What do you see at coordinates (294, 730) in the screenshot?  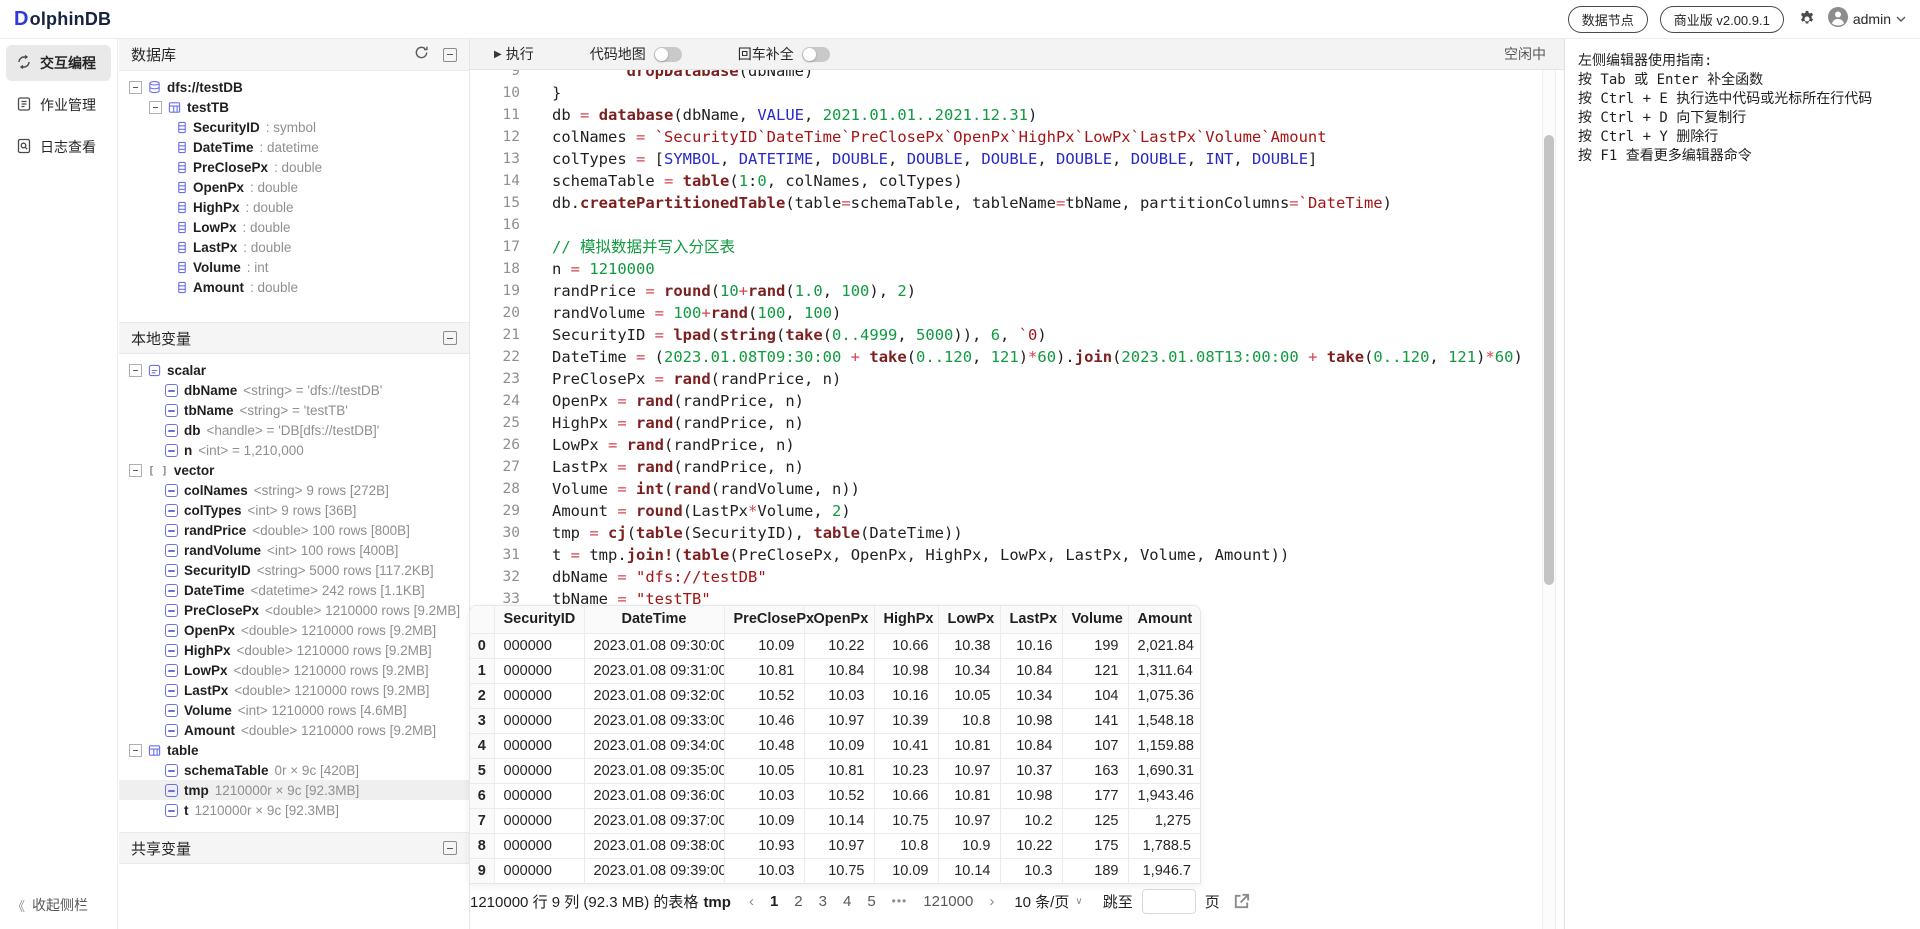 I see `tree-variable: Amount <double> 1210000 rows [9.2MB]` at bounding box center [294, 730].